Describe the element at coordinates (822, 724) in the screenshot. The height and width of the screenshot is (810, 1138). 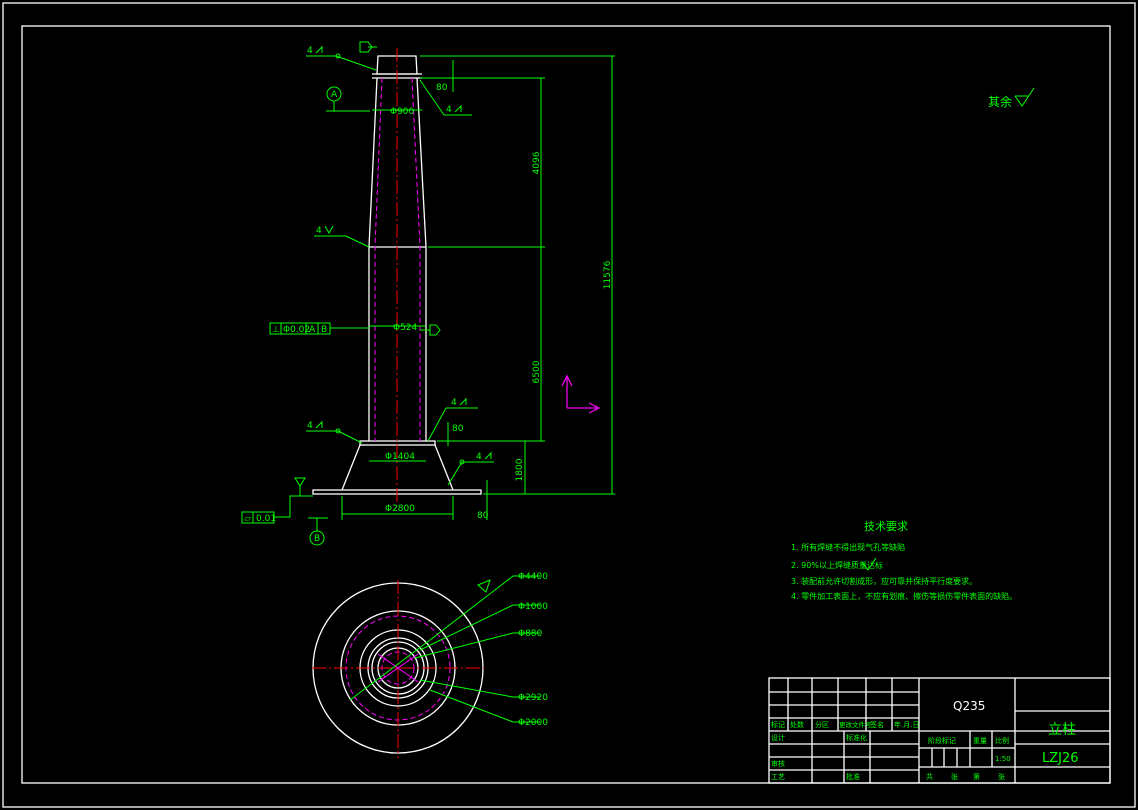
I see `svg-text: 分区` at that location.